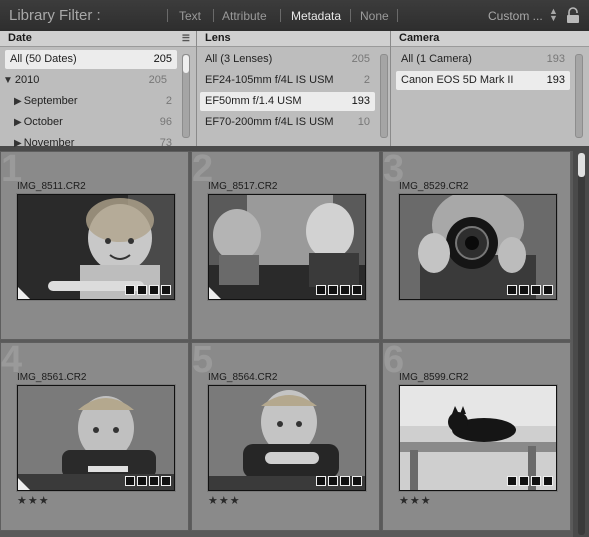 This screenshot has height=537, width=589. Describe the element at coordinates (553, 15) in the screenshot. I see `preset-updown-icon: ▲ ▼` at that location.